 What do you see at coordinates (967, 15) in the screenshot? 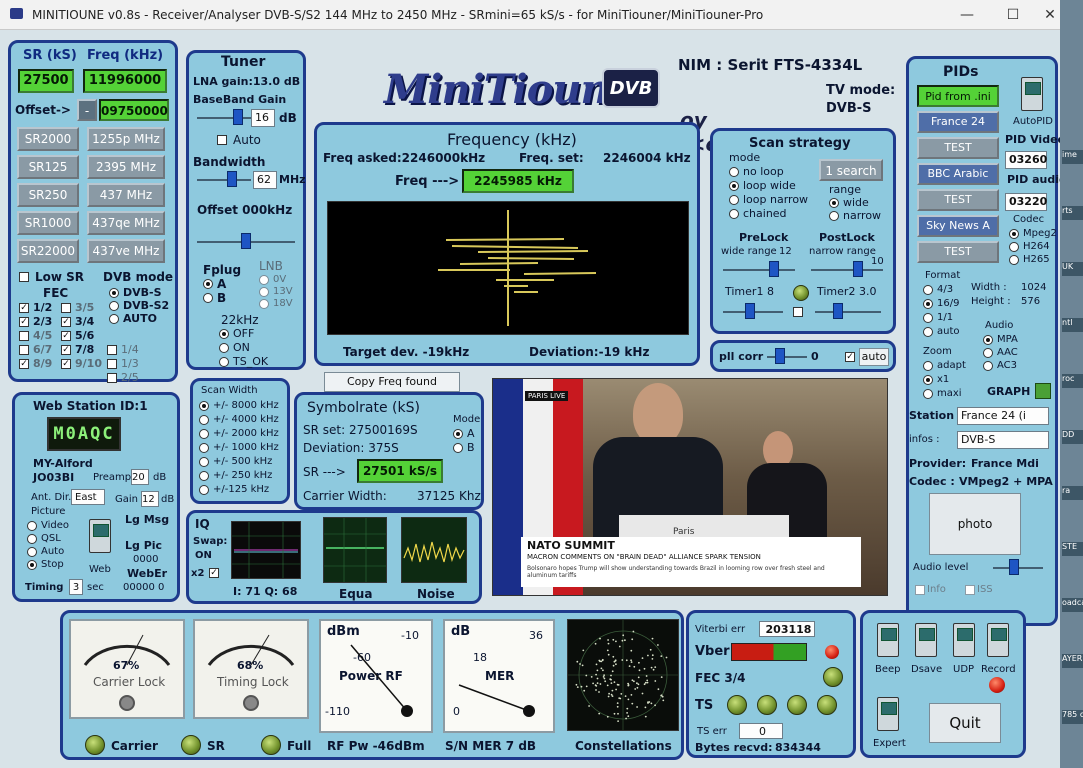
I see `minimize-button: —` at bounding box center [967, 15].